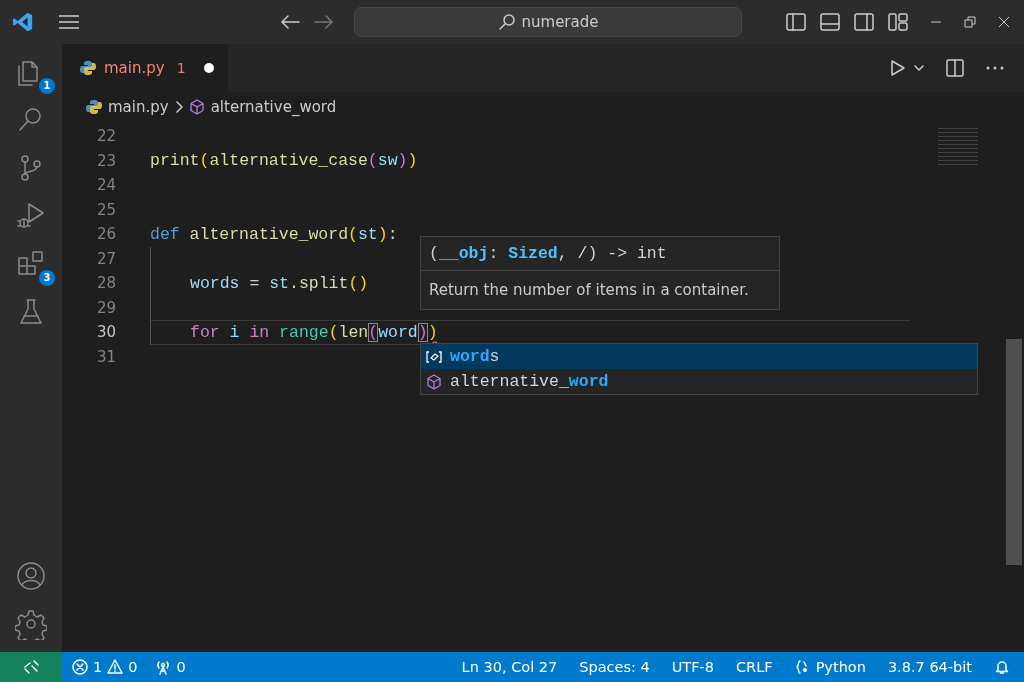 The height and width of the screenshot is (682, 1024). Describe the element at coordinates (105, 209) in the screenshot. I see `line-number: 25` at that location.